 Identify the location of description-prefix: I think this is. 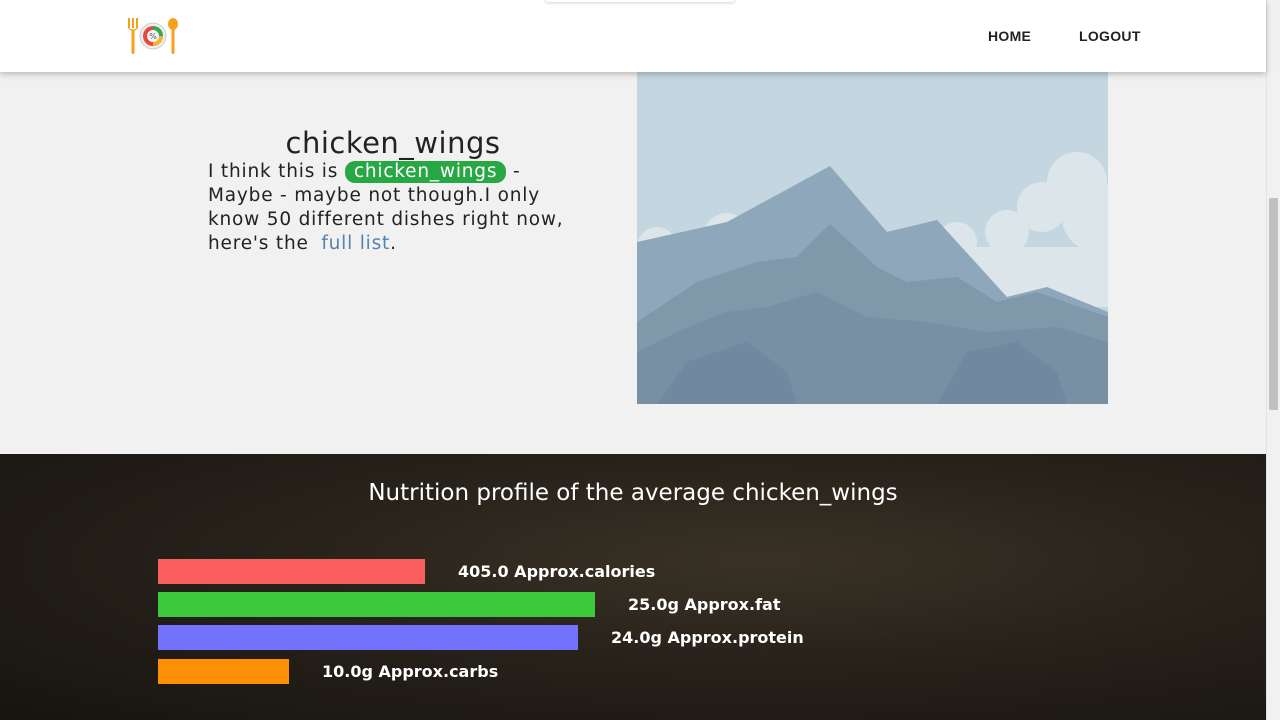
(273, 171).